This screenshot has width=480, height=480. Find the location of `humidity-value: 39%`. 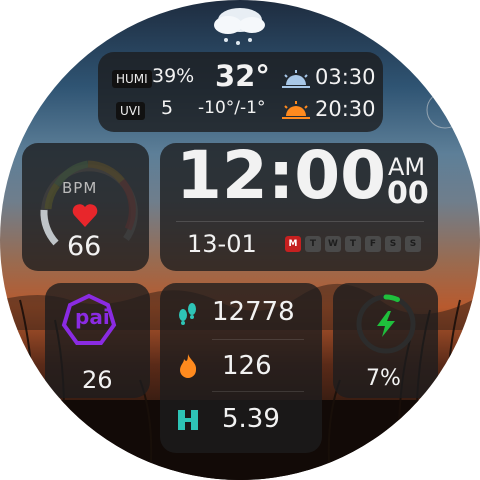

humidity-value: 39% is located at coordinates (173, 76).